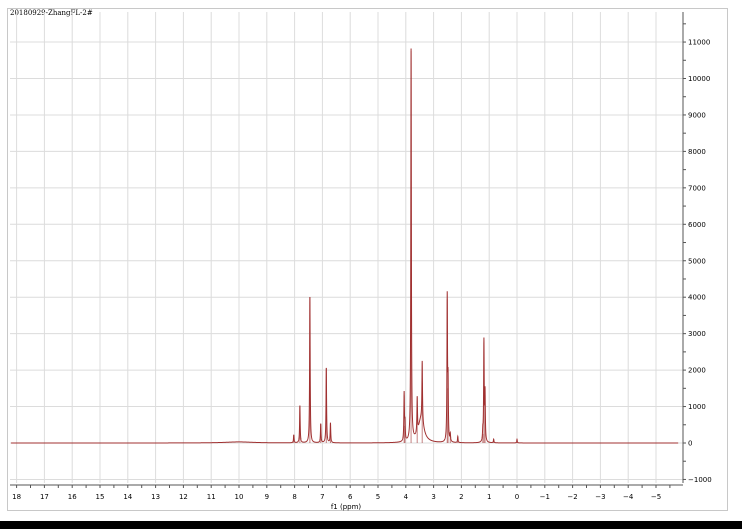 This screenshot has width=742, height=529. I want to click on y-tick-label: 4000, so click(697, 298).